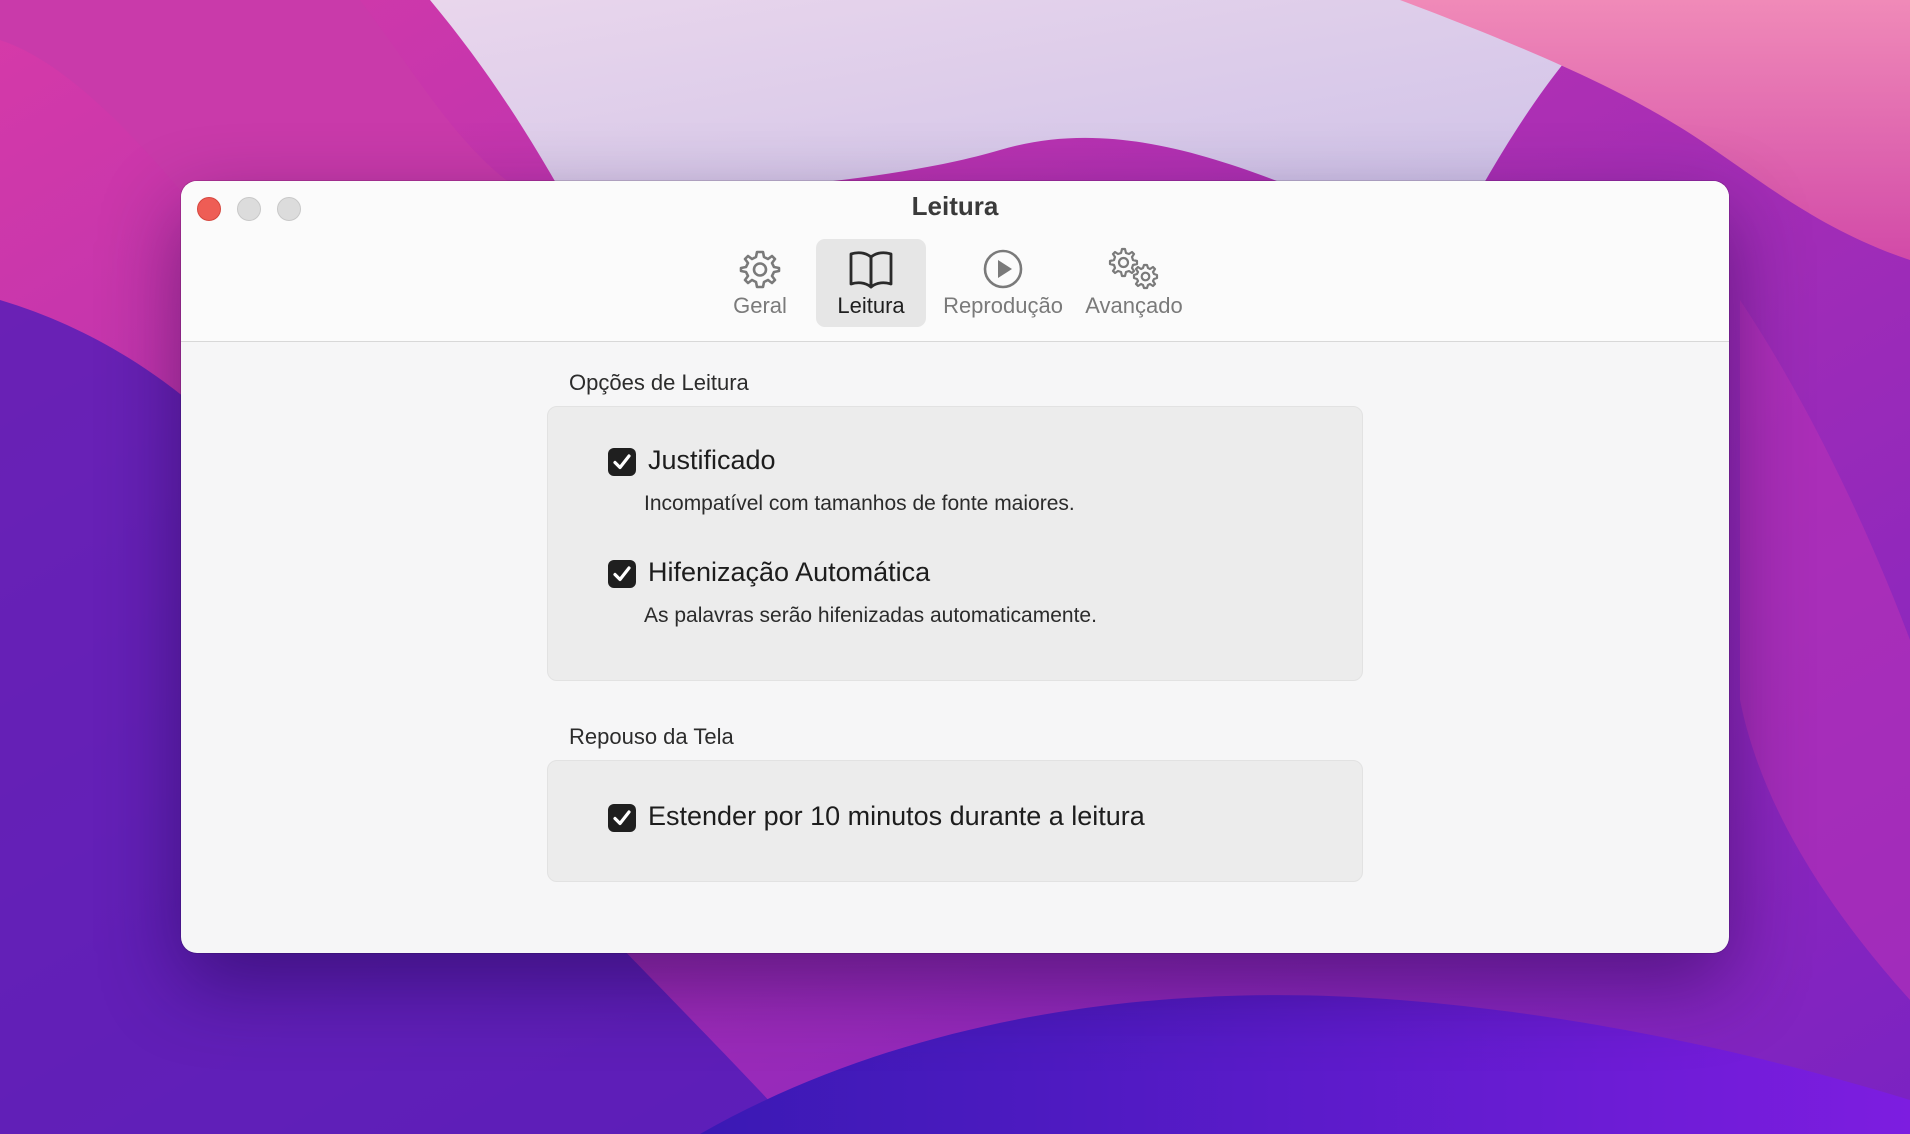 The width and height of the screenshot is (1910, 1134). Describe the element at coordinates (871, 305) in the screenshot. I see `tab-label-leitura: Leitura` at that location.